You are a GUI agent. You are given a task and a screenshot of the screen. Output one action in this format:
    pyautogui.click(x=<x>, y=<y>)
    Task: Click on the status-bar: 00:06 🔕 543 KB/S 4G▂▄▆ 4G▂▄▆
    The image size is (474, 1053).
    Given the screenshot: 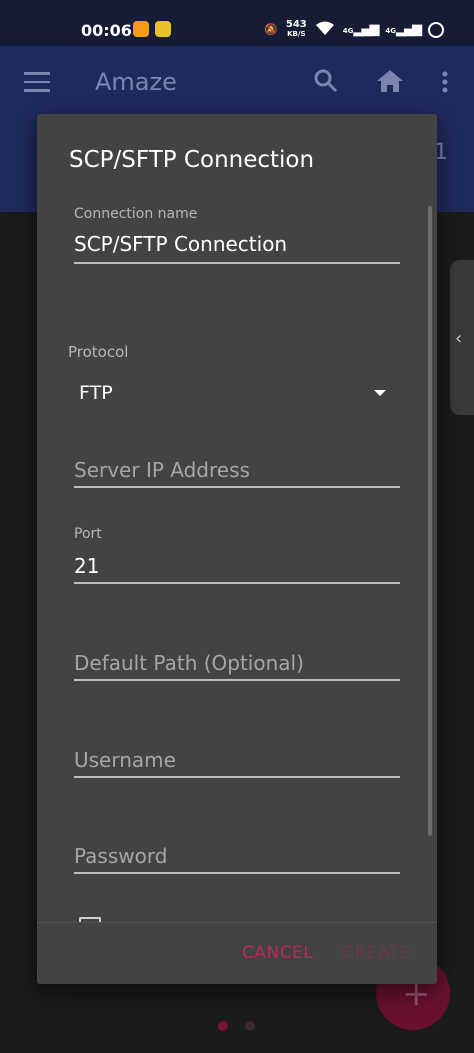 What is the action you would take?
    pyautogui.click(x=237, y=23)
    